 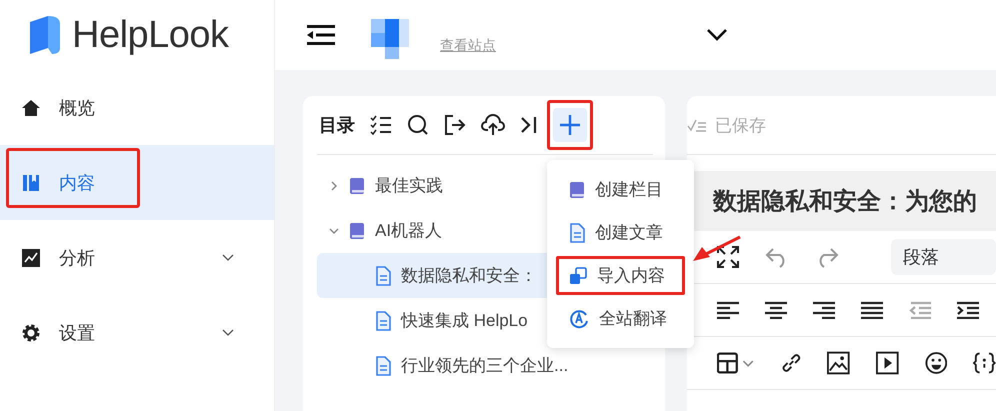 I want to click on logo-icon, so click(x=45, y=35).